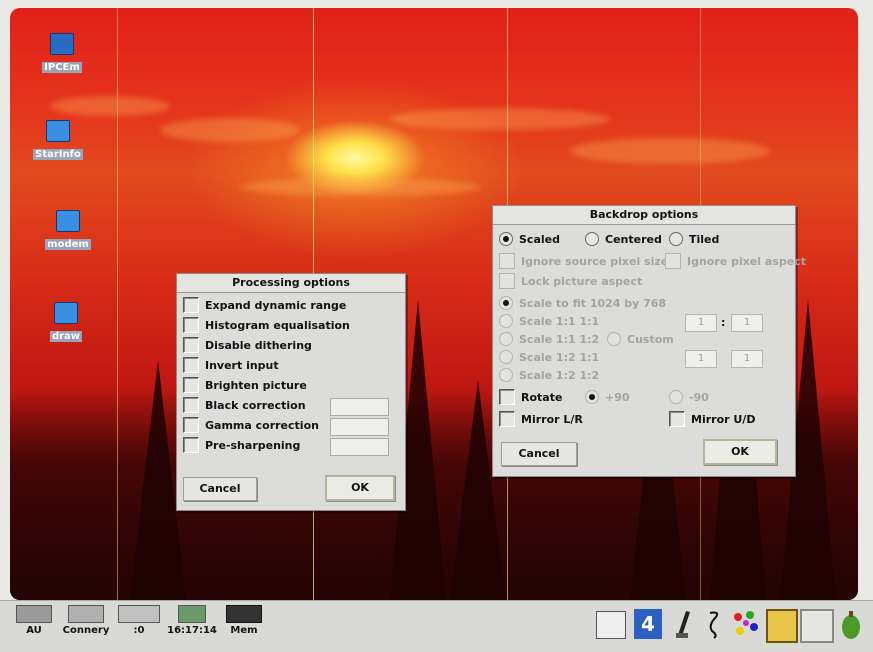 Image resolution: width=873 pixels, height=652 pixels. I want to click on radio-label: Scaled, so click(539, 239).